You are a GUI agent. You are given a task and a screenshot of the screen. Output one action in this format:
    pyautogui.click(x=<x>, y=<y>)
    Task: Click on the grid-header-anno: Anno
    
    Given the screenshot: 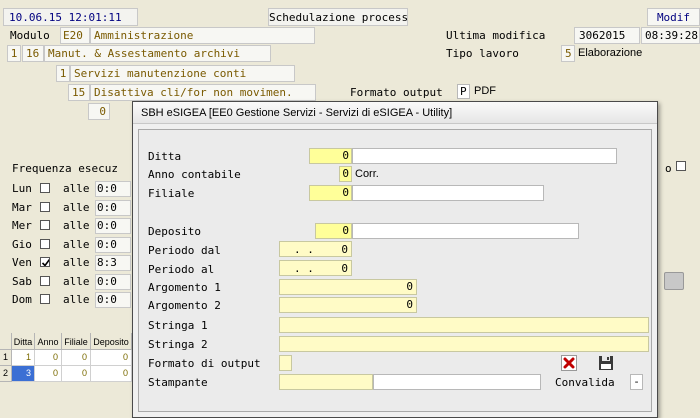 What is the action you would take?
    pyautogui.click(x=48, y=341)
    